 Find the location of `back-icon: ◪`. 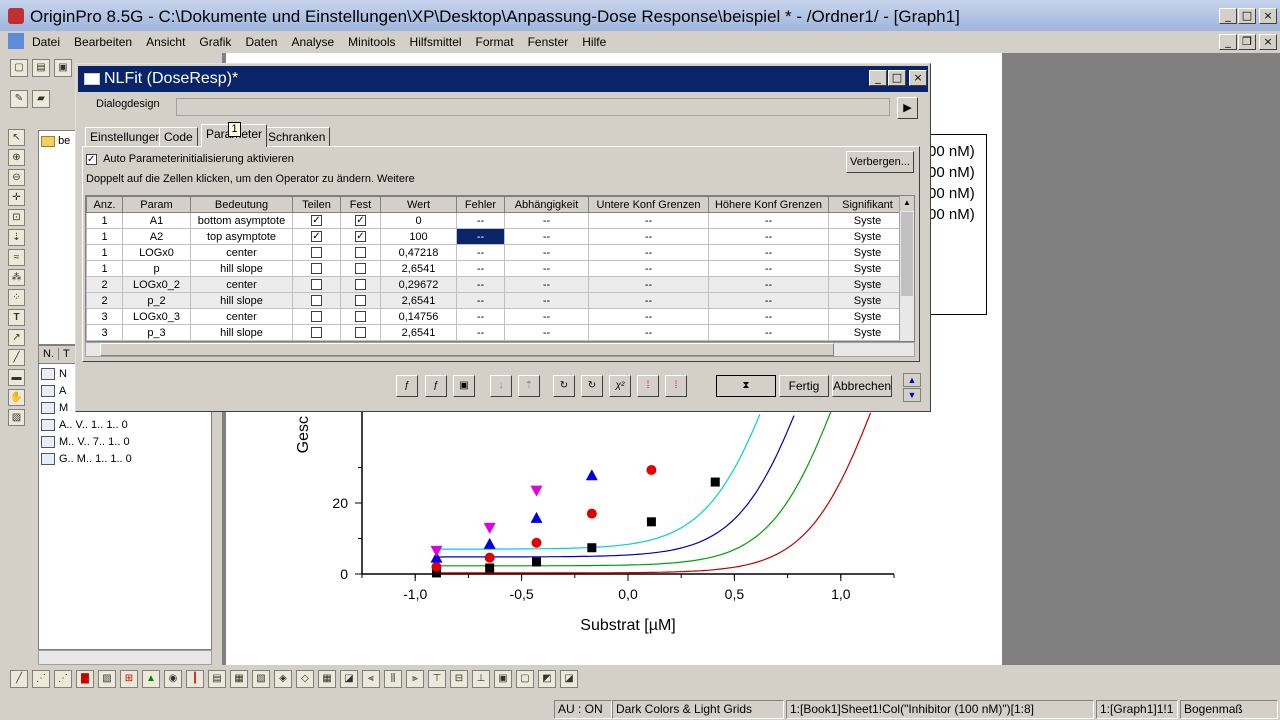

back-icon: ◪ is located at coordinates (569, 679).